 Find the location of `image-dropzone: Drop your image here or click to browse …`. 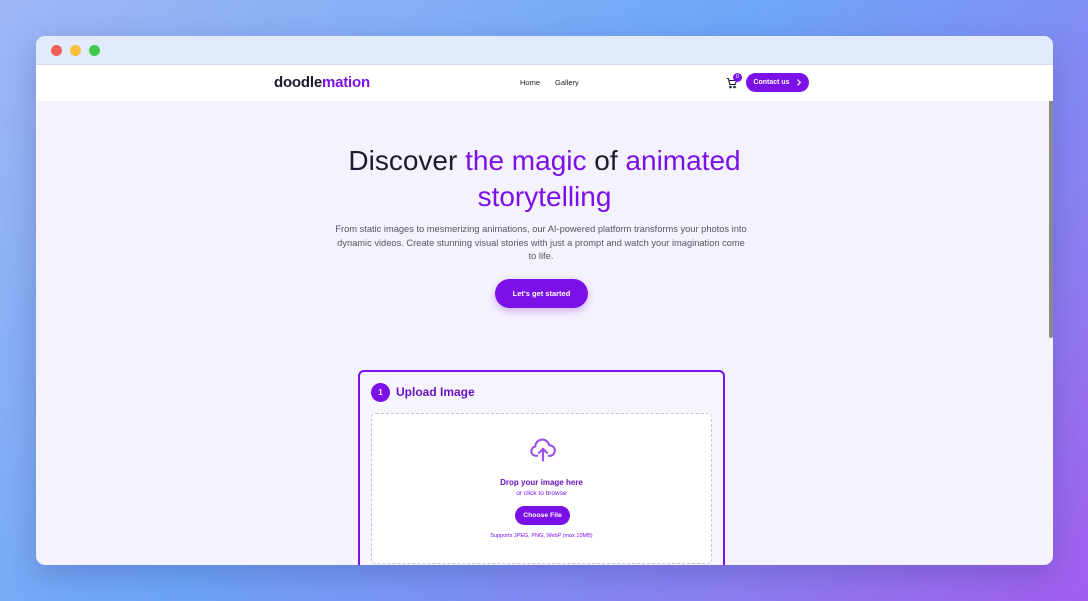

image-dropzone: Drop your image here or click to browse … is located at coordinates (541, 488).